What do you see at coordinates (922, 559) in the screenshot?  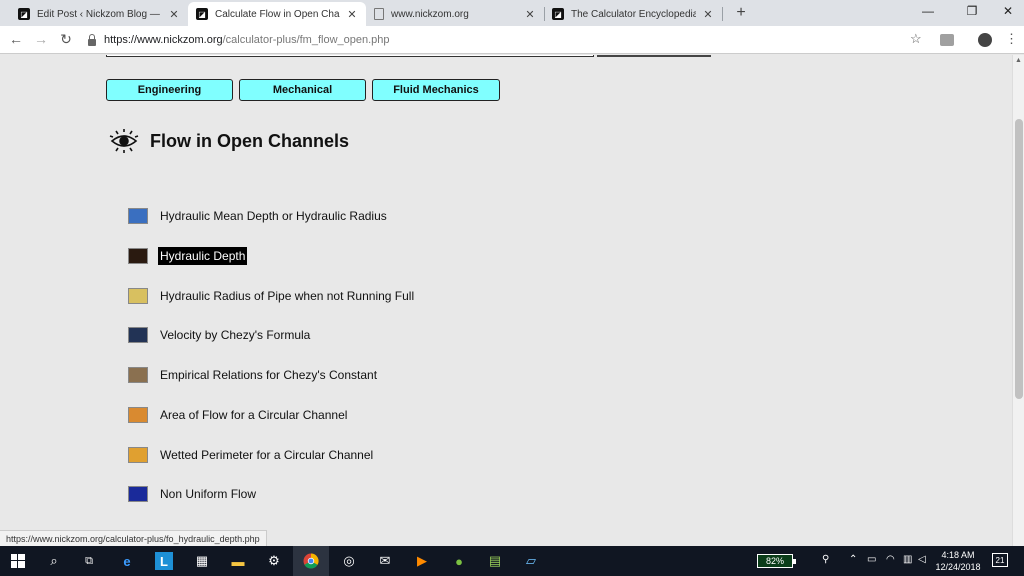 I see `volume-icon: ◁` at bounding box center [922, 559].